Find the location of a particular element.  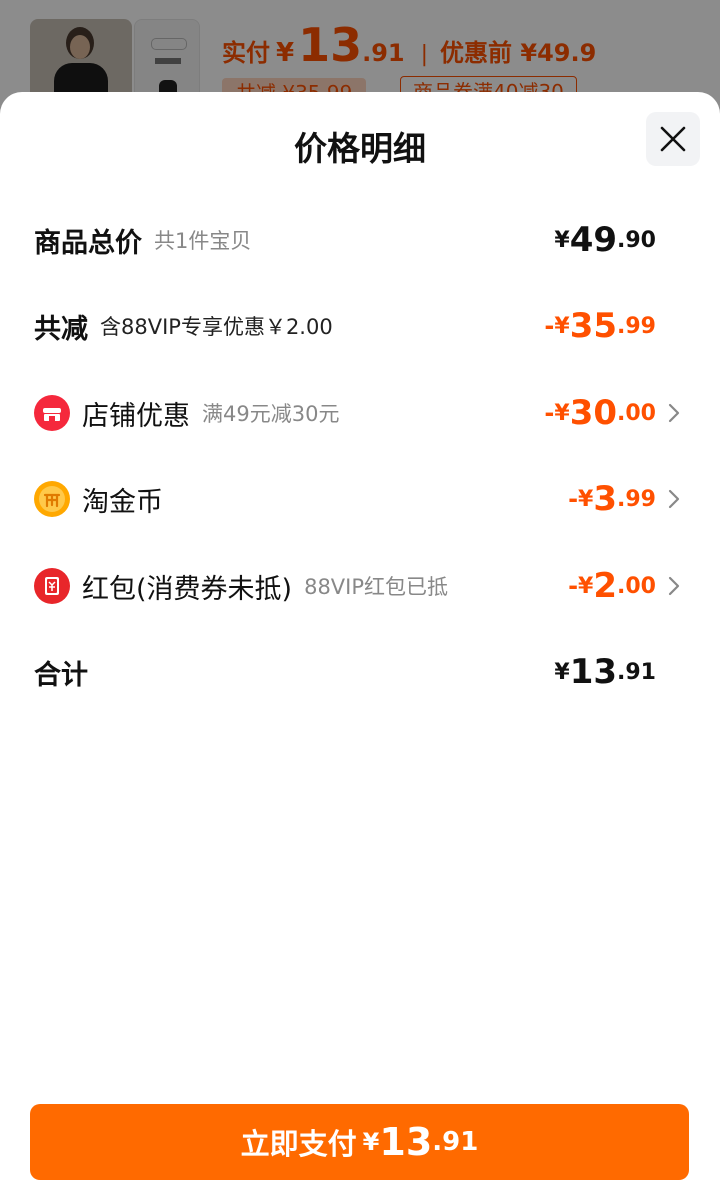

pay-button-dec: .91 is located at coordinates (455, 1142).